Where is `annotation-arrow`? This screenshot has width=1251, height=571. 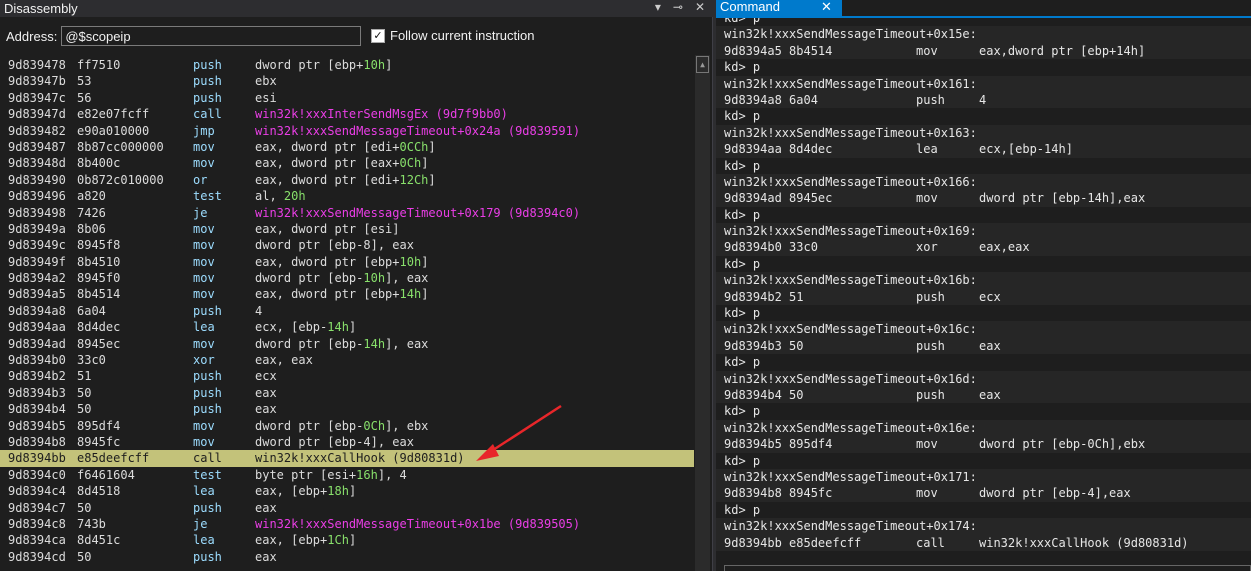 annotation-arrow is located at coordinates (519, 432).